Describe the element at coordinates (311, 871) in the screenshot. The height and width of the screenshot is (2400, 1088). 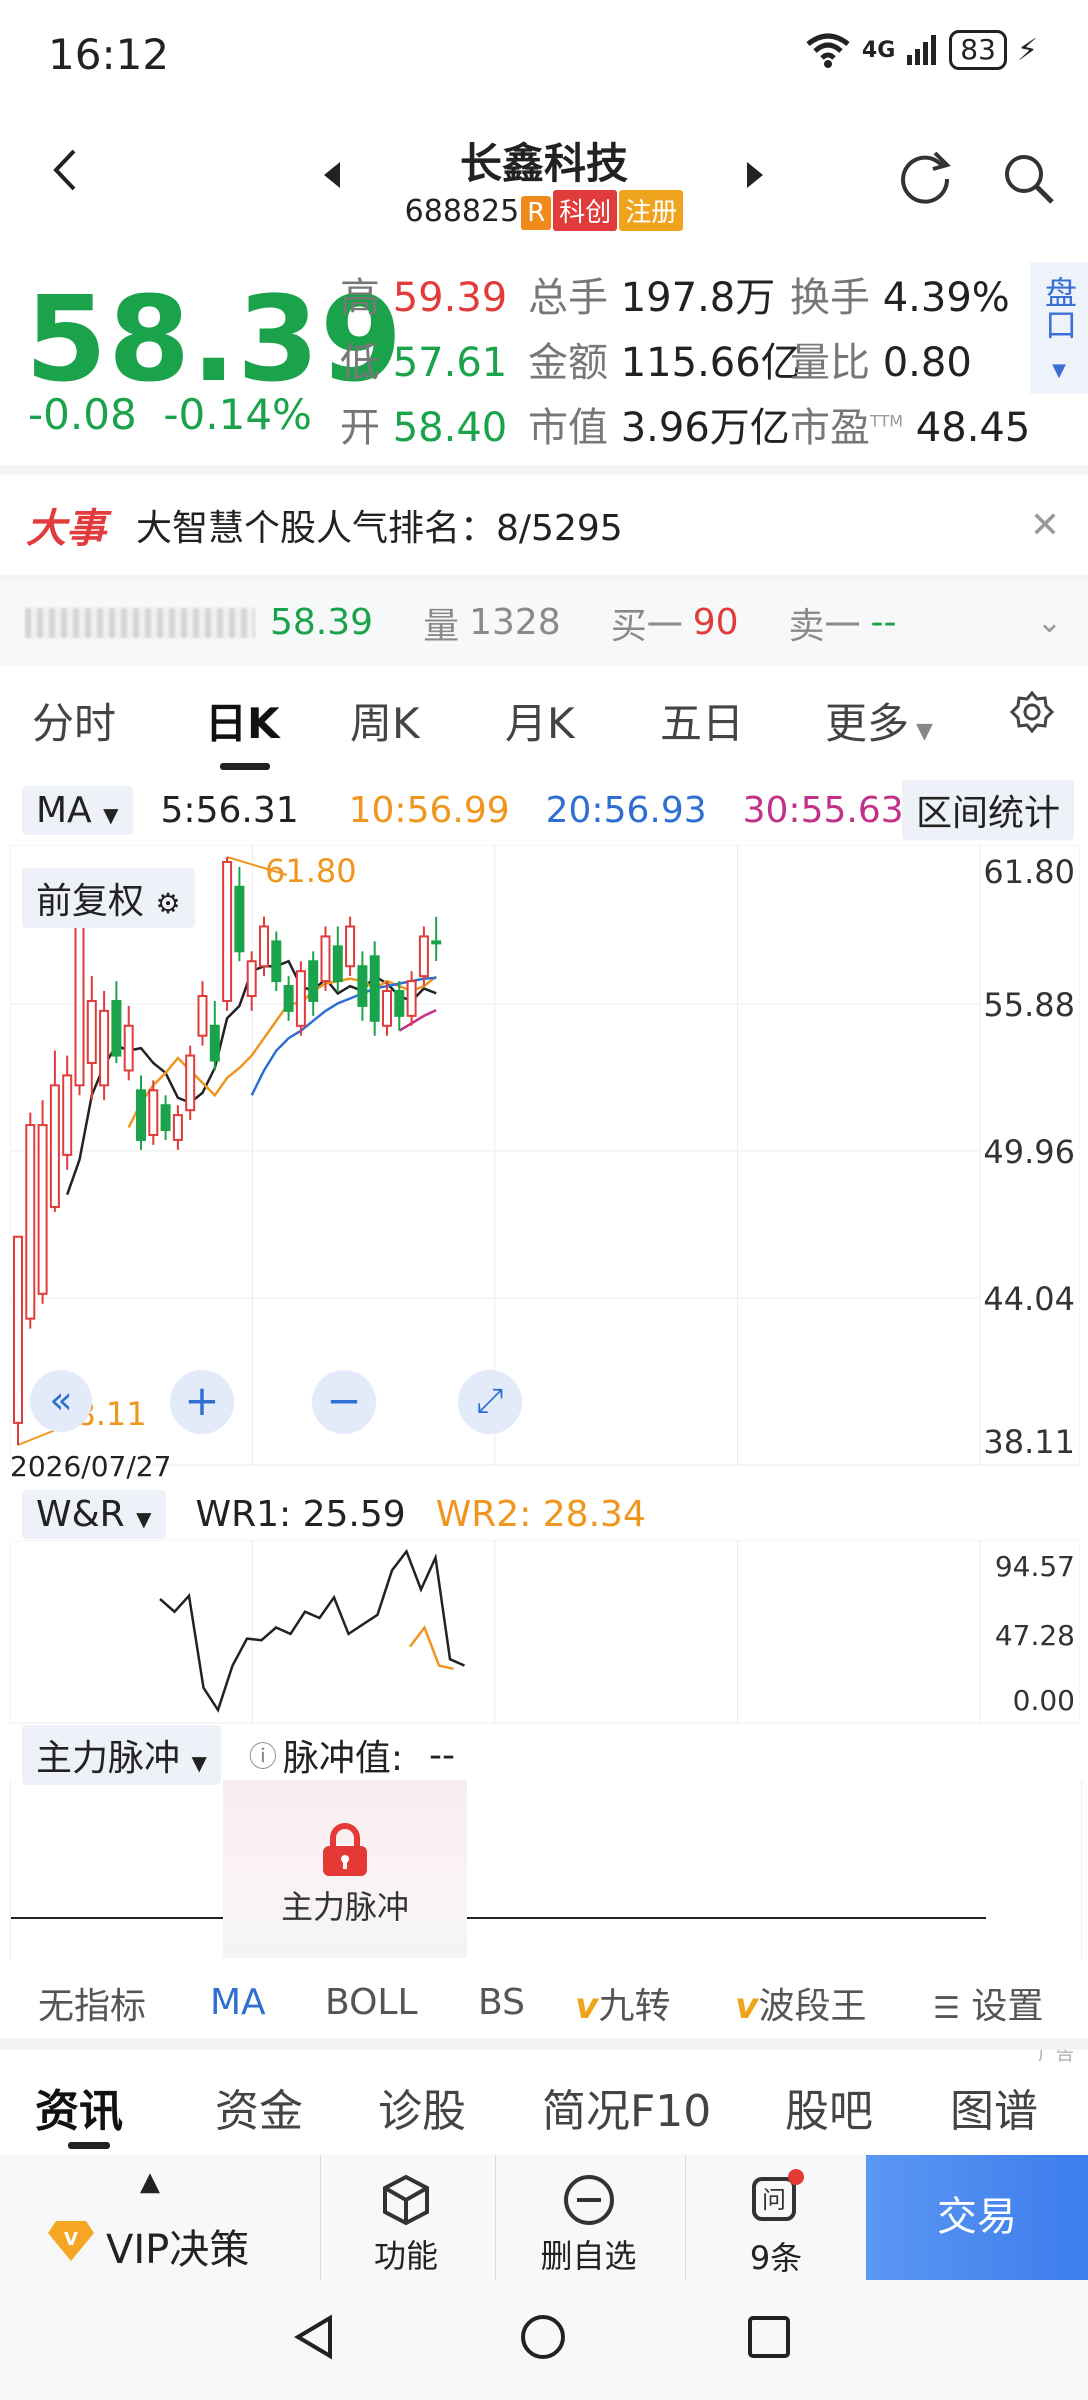
I see `high-mark-label: 61.80` at that location.